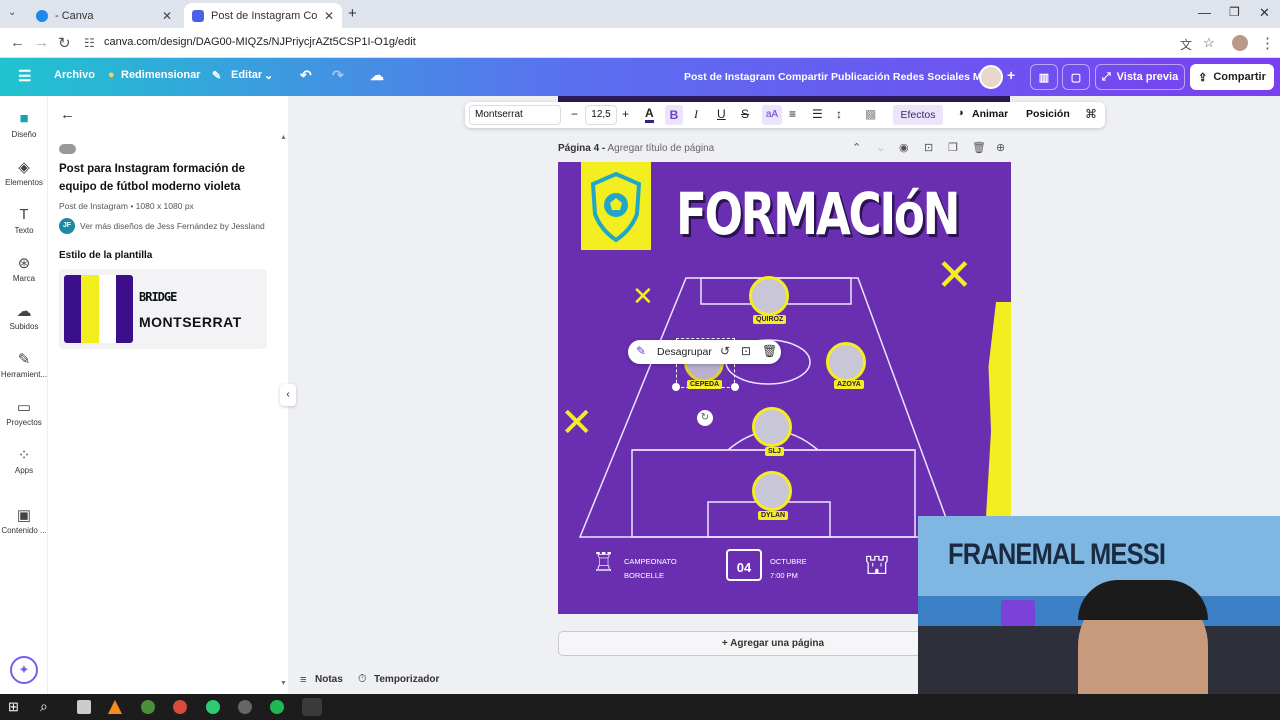 The image size is (1280, 720). I want to click on rail-item-apps: ⁘ Apps, so click(24, 460).